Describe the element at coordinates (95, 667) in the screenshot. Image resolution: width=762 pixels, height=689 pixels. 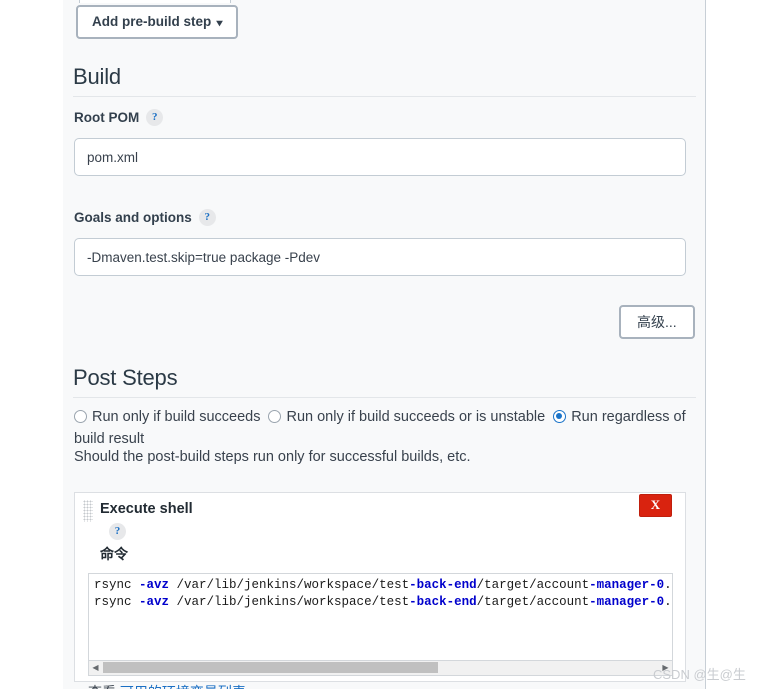
I see `scroll-left-icon: ◀` at that location.